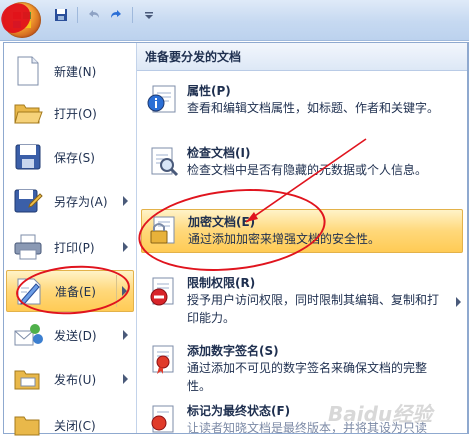 The width and height of the screenshot is (469, 445). I want to click on submenu-item-restrict: 限制权限(R) 授予用户访问权限，同时限制其编辑、复制和打印能力。, so click(302, 301).